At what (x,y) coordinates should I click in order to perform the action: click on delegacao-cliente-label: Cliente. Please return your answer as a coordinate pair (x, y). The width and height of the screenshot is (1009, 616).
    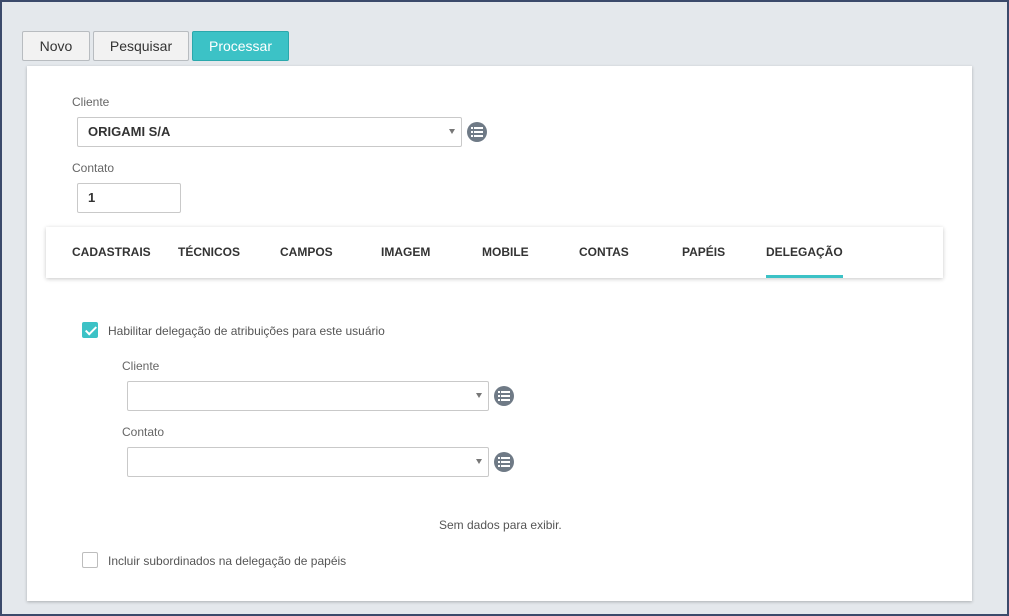
    Looking at the image, I should click on (141, 366).